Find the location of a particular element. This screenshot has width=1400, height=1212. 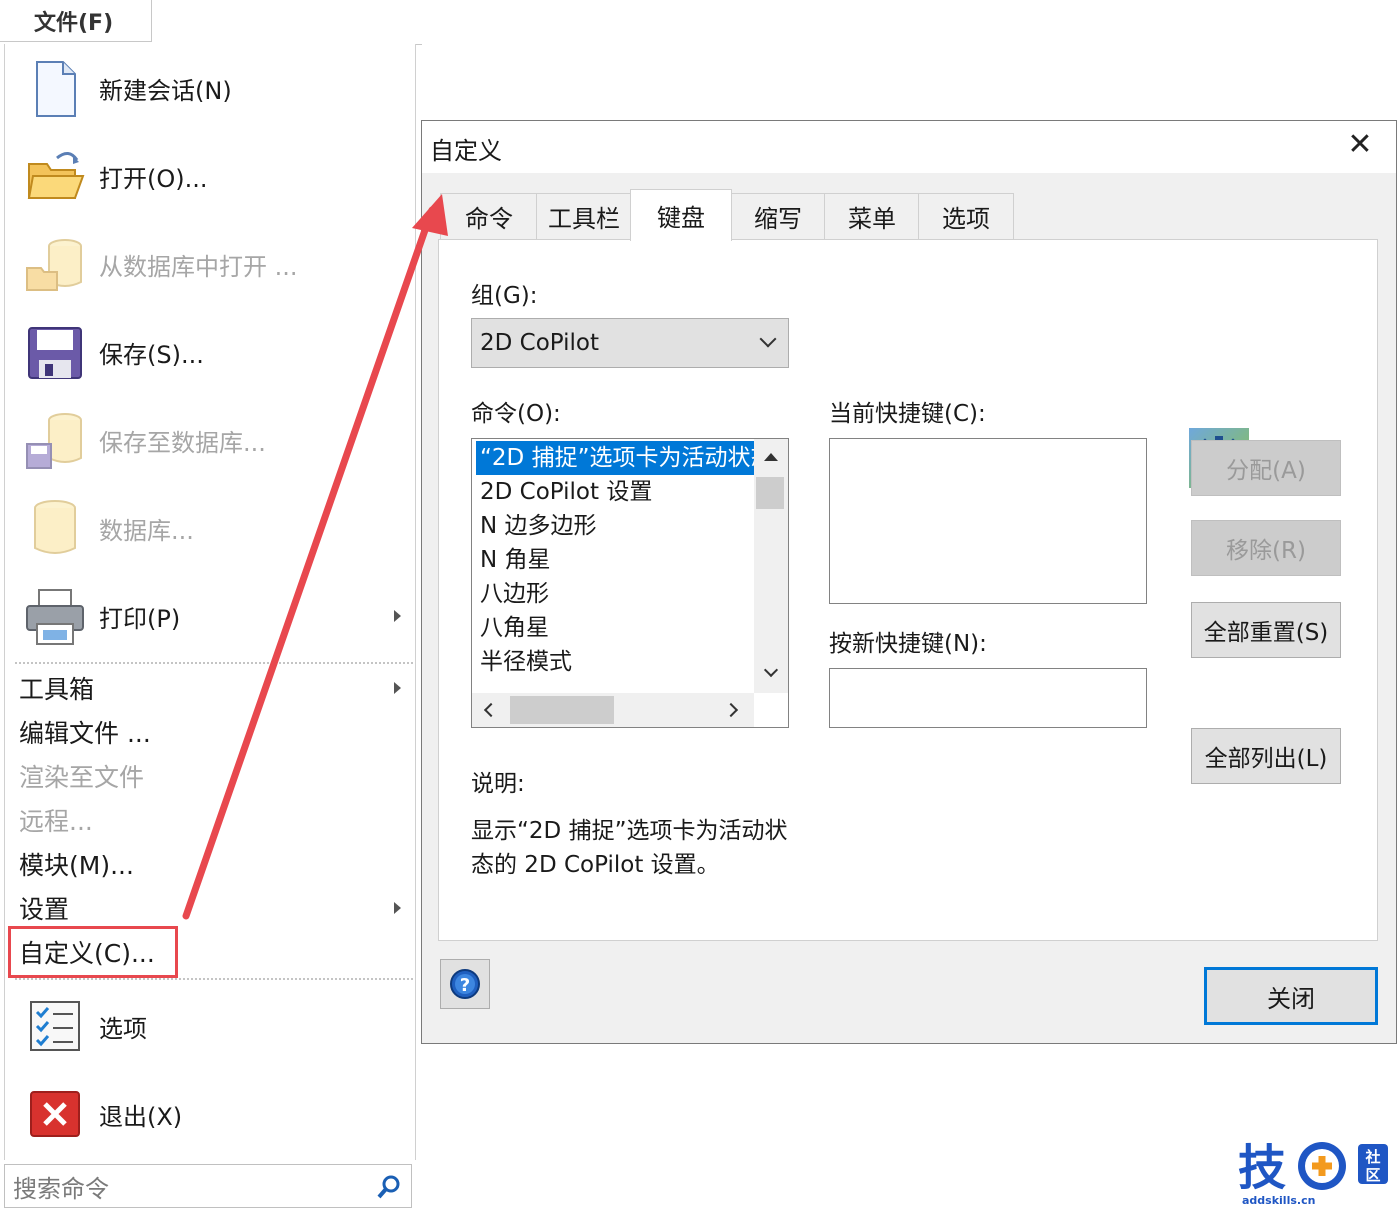

list-item: 2D CoPilot 设置 is located at coordinates (564, 492).